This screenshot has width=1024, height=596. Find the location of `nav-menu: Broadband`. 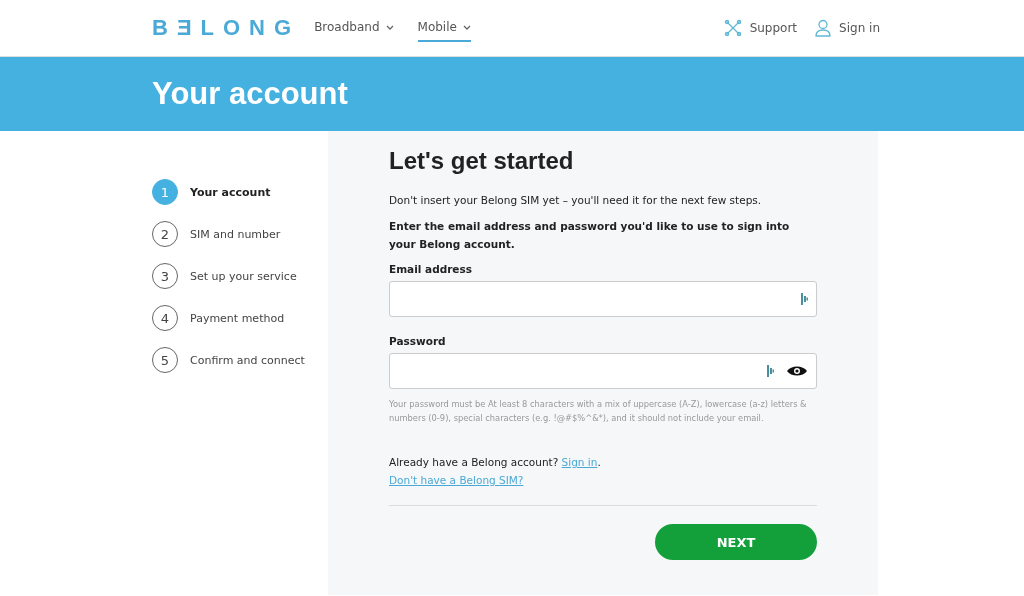

nav-menu: Broadband is located at coordinates (354, 28).